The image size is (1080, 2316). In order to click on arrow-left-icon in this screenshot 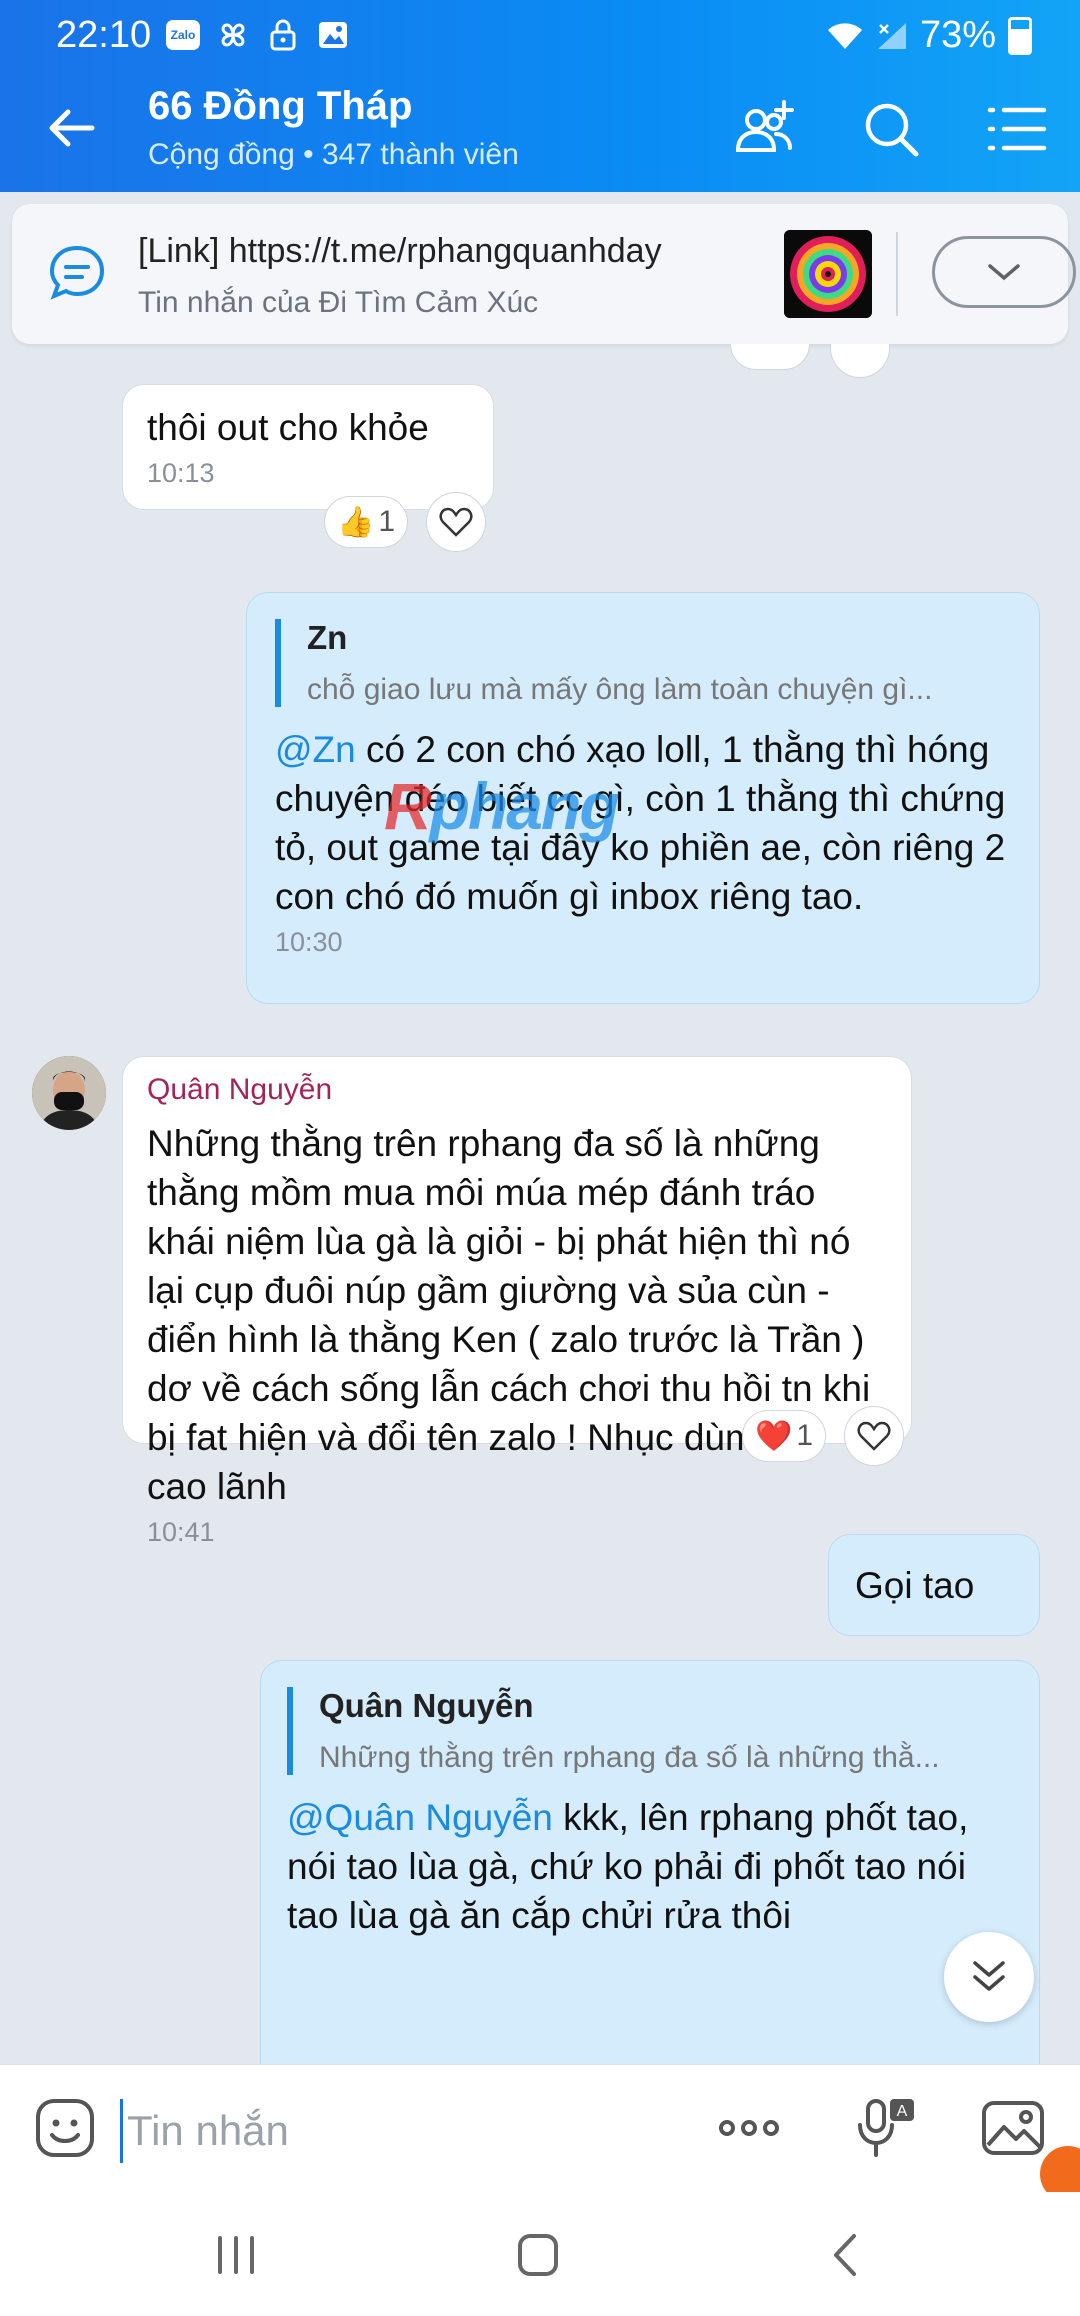, I will do `click(72, 128)`.